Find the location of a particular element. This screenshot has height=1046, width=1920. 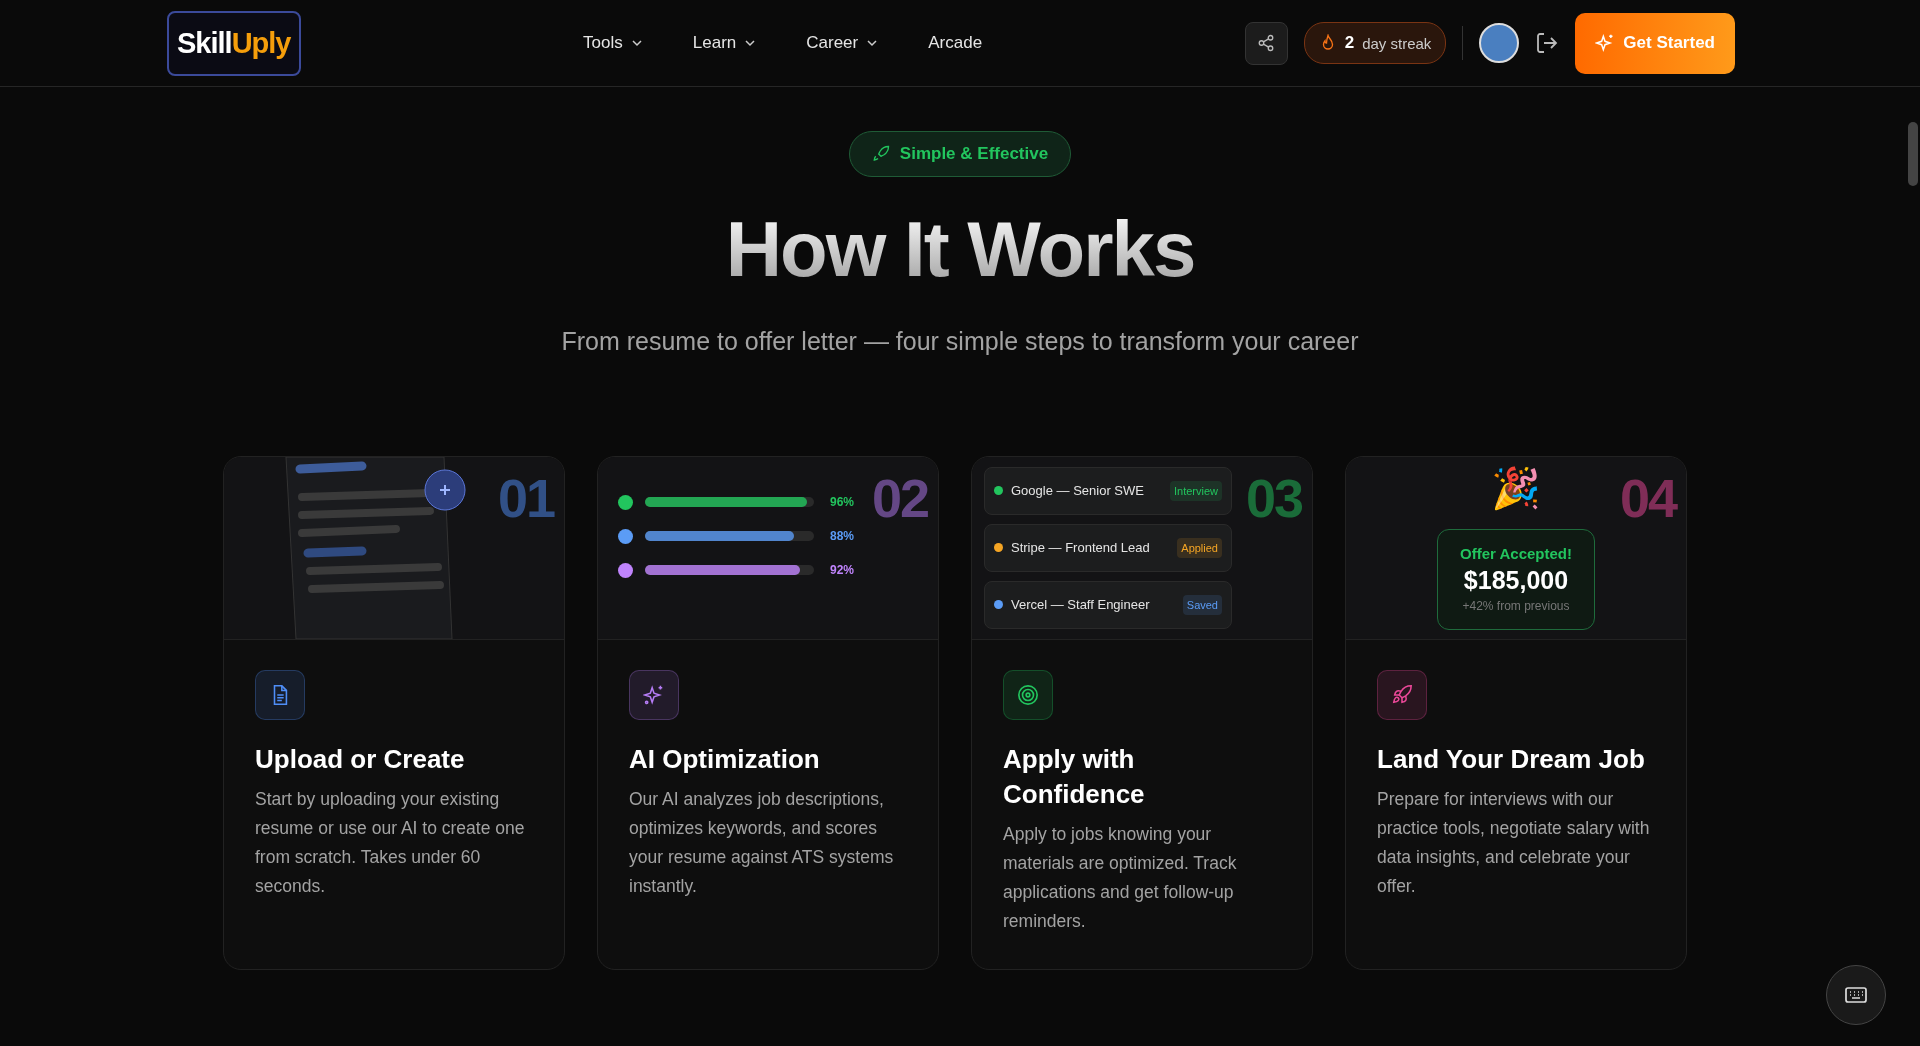

offer-amount: $185,000 is located at coordinates (1516, 581).